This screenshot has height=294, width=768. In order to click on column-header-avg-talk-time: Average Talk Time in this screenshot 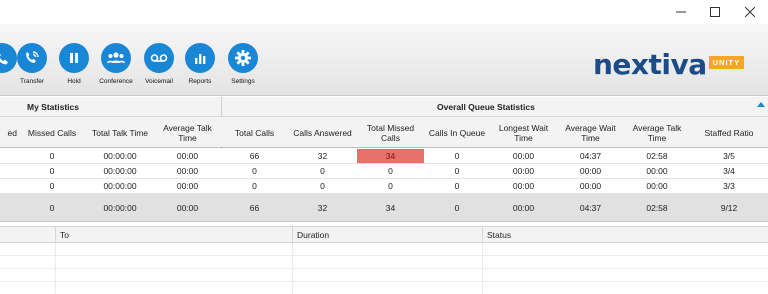, I will do `click(187, 132)`.